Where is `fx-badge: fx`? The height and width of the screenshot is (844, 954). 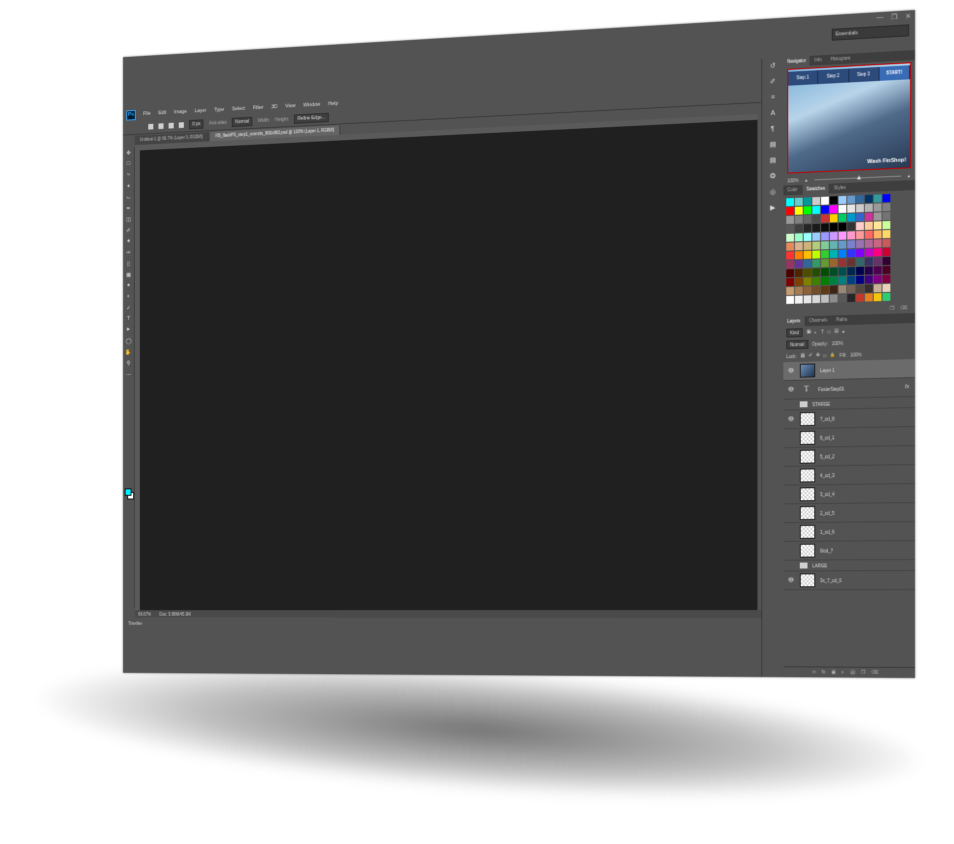
fx-badge: fx is located at coordinates (907, 387).